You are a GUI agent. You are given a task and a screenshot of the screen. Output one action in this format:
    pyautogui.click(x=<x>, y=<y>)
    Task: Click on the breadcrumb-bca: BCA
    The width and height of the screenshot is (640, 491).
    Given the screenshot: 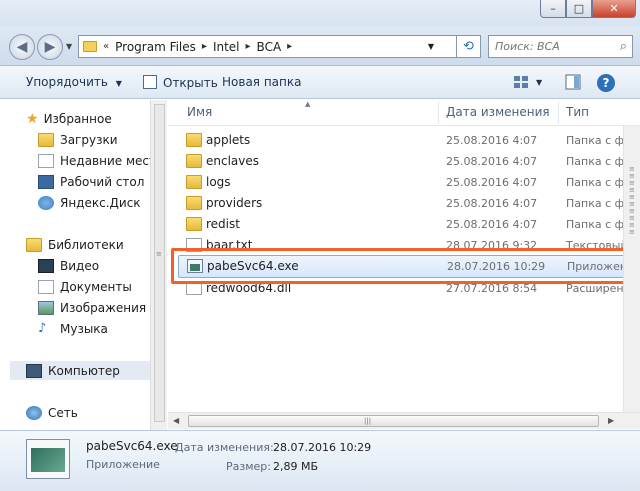 What is the action you would take?
    pyautogui.click(x=269, y=47)
    